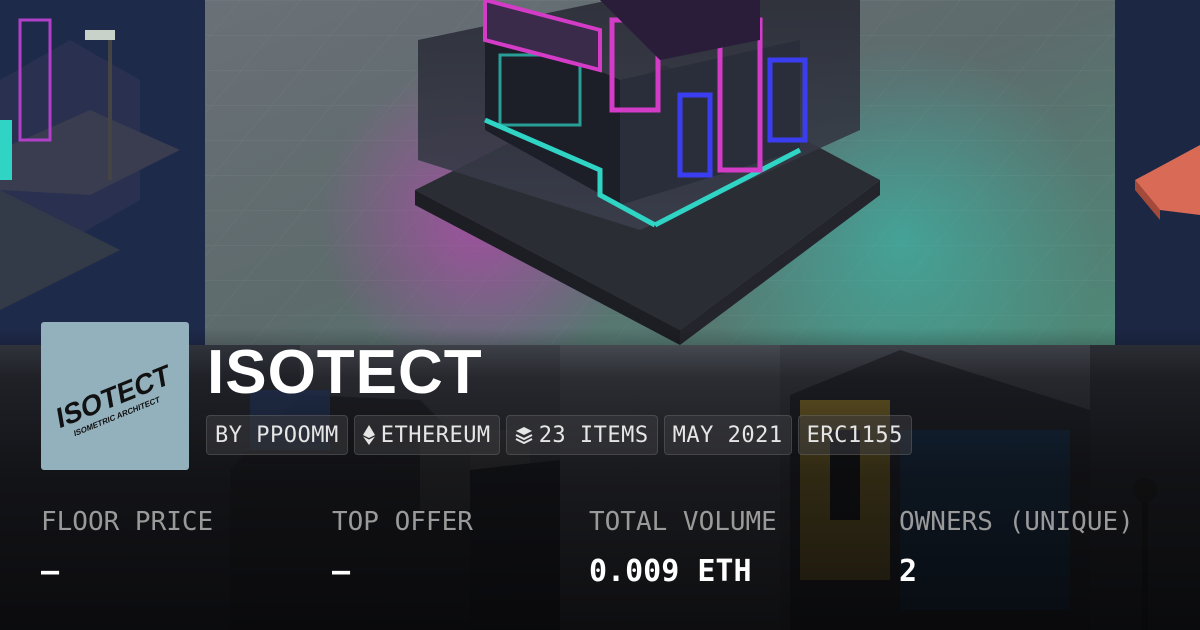  Describe the element at coordinates (341, 571) in the screenshot. I see `stat-top-offer-value: —` at that location.